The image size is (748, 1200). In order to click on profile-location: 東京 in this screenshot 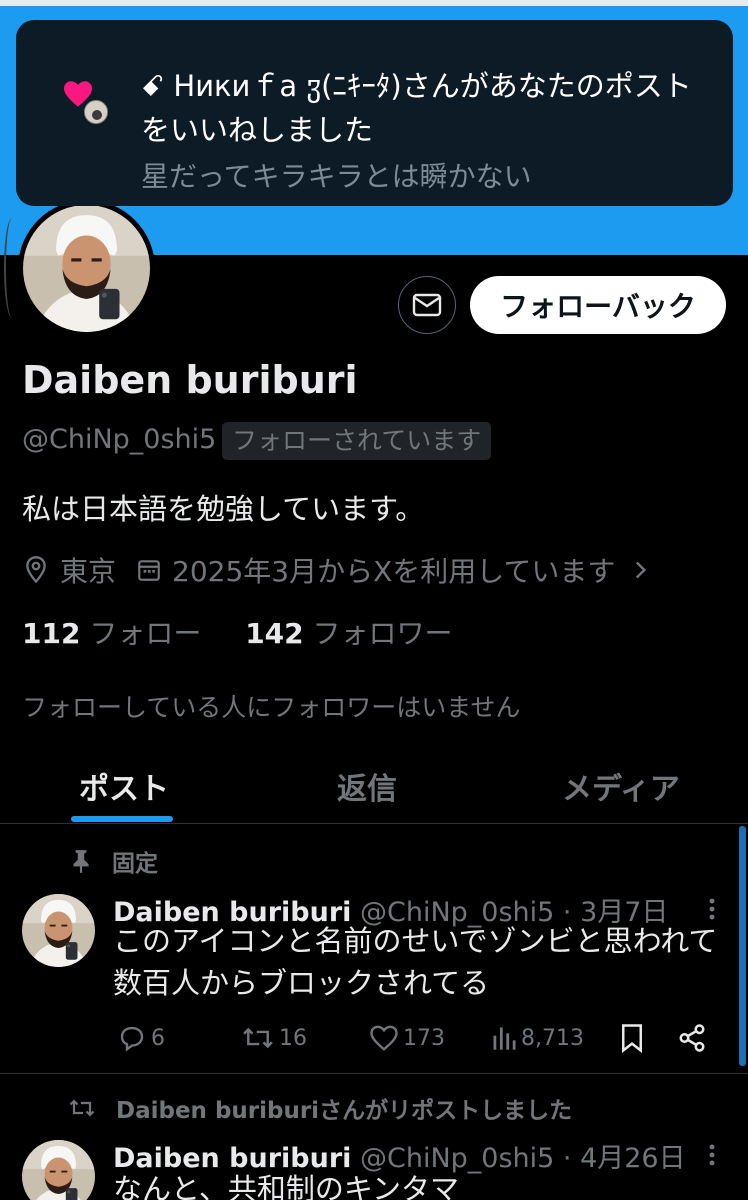, I will do `click(88, 571)`.